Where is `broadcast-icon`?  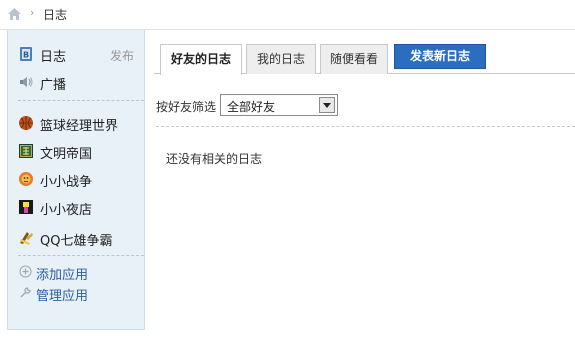
broadcast-icon is located at coordinates (26, 82).